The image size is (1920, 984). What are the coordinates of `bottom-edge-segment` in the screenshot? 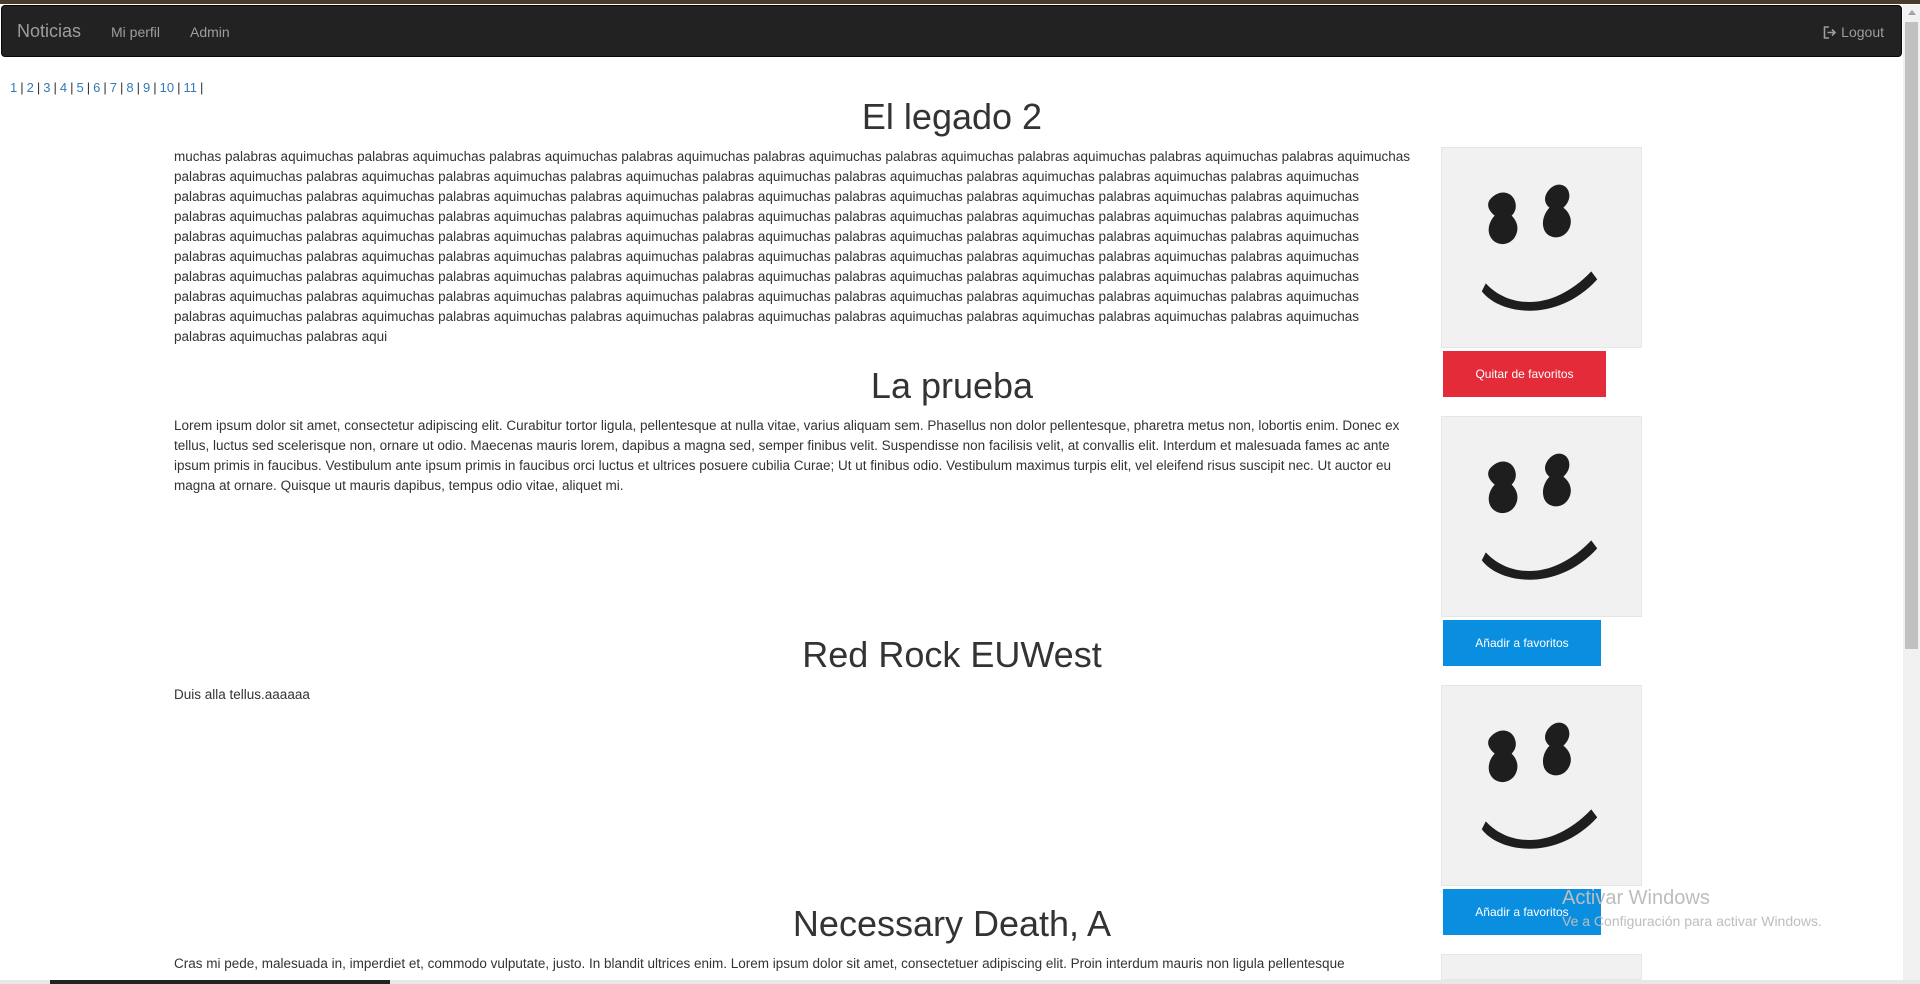 It's located at (220, 982).